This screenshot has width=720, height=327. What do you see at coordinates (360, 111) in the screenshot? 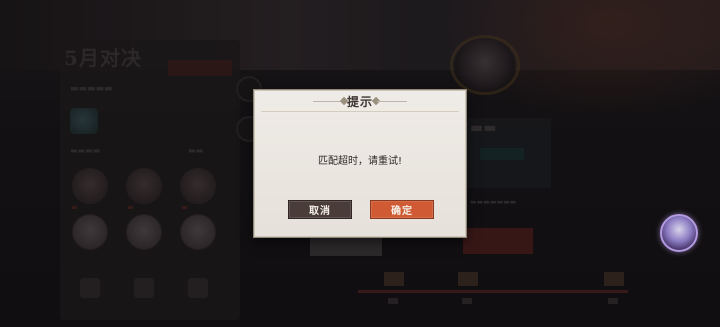
I see `dialog-divider` at bounding box center [360, 111].